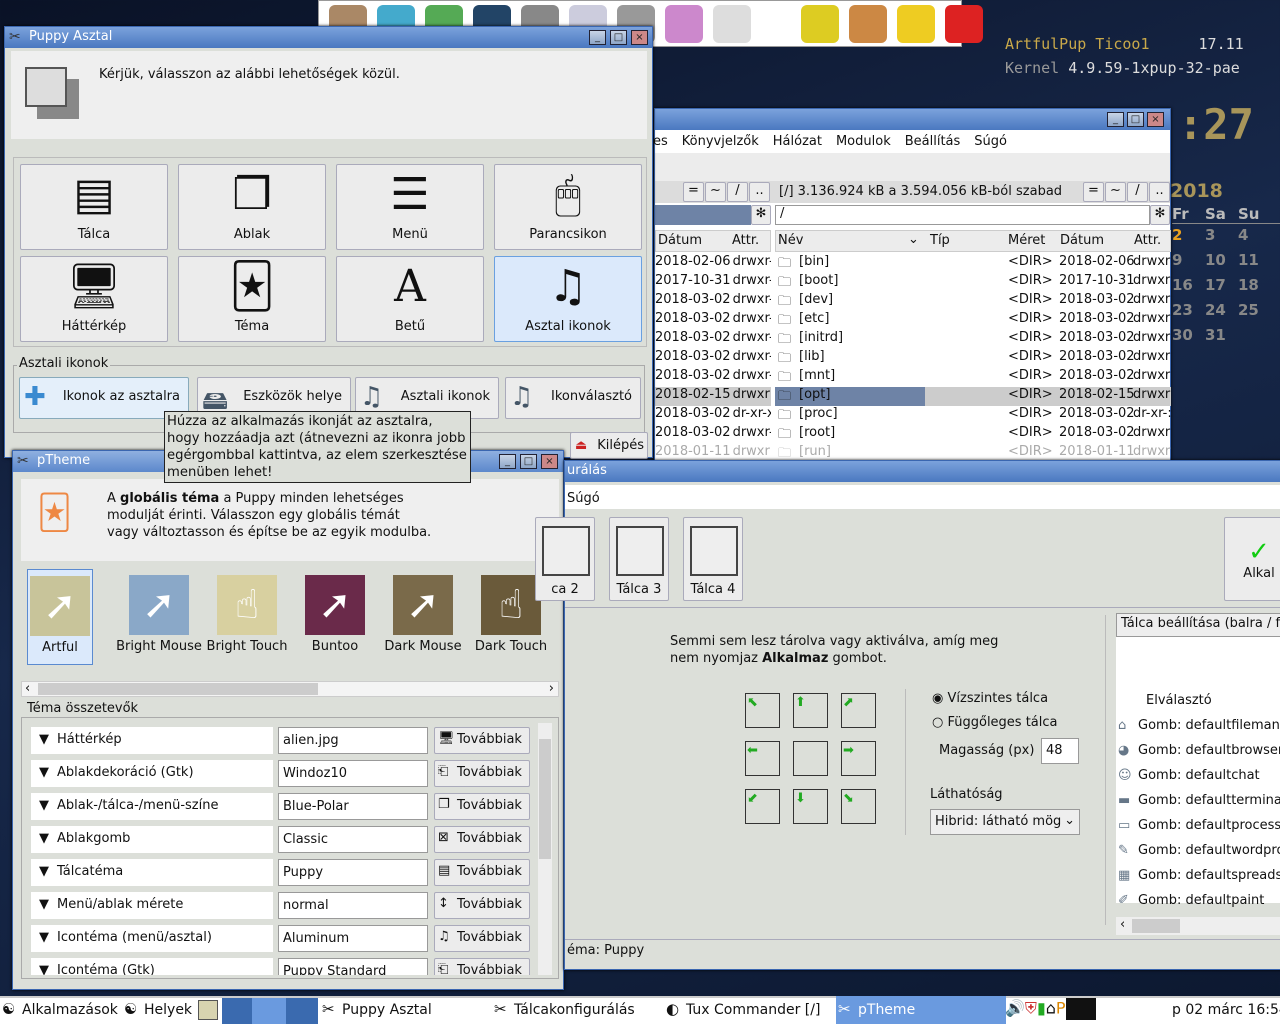 The height and width of the screenshot is (1024, 1280). I want to click on right-path-input: /, so click(962, 215).